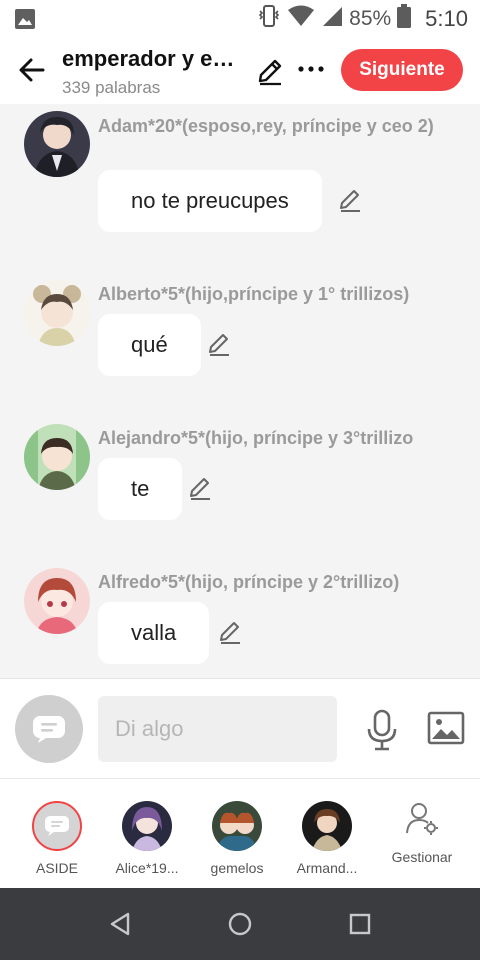 The image size is (480, 960). I want to click on sender-name: Adam*20*(esposo,rey, príncipe y ceo 2), so click(266, 126).